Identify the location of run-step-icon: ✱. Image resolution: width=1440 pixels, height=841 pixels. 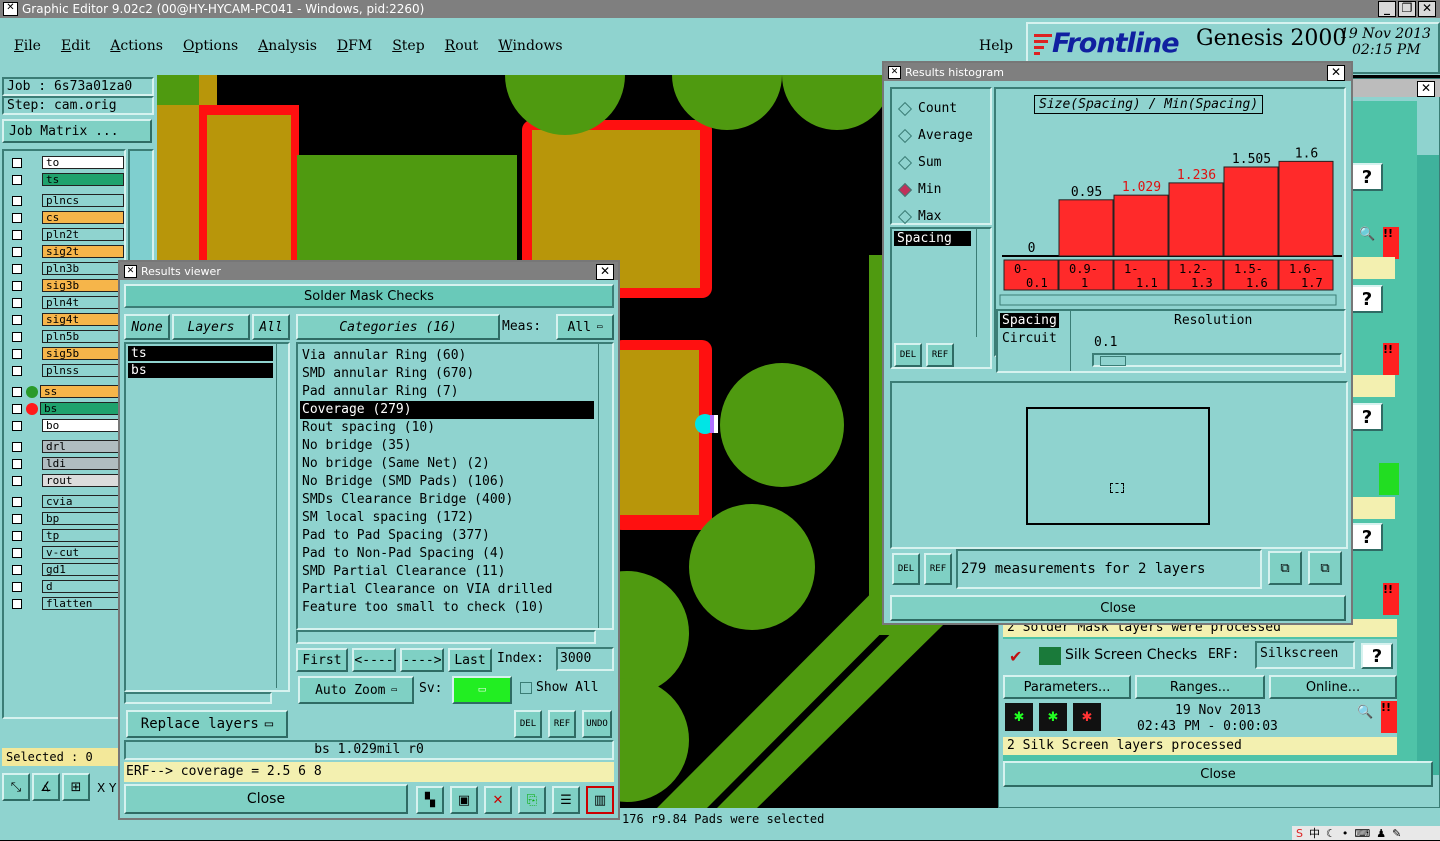
(1053, 717).